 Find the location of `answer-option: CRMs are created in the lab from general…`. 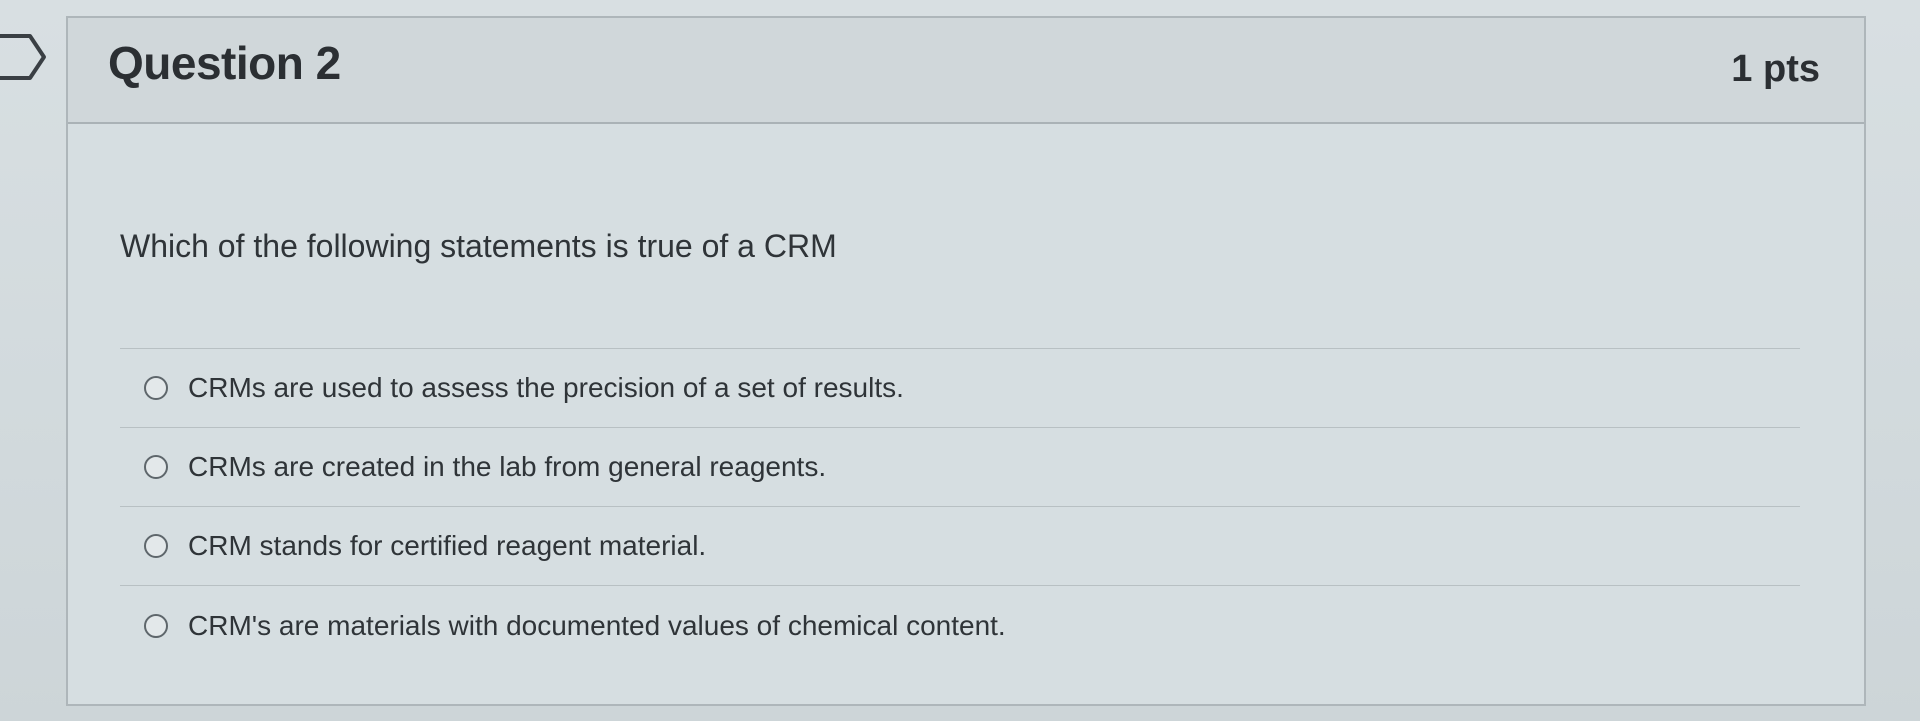

answer-option: CRMs are created in the lab from general… is located at coordinates (960, 467).